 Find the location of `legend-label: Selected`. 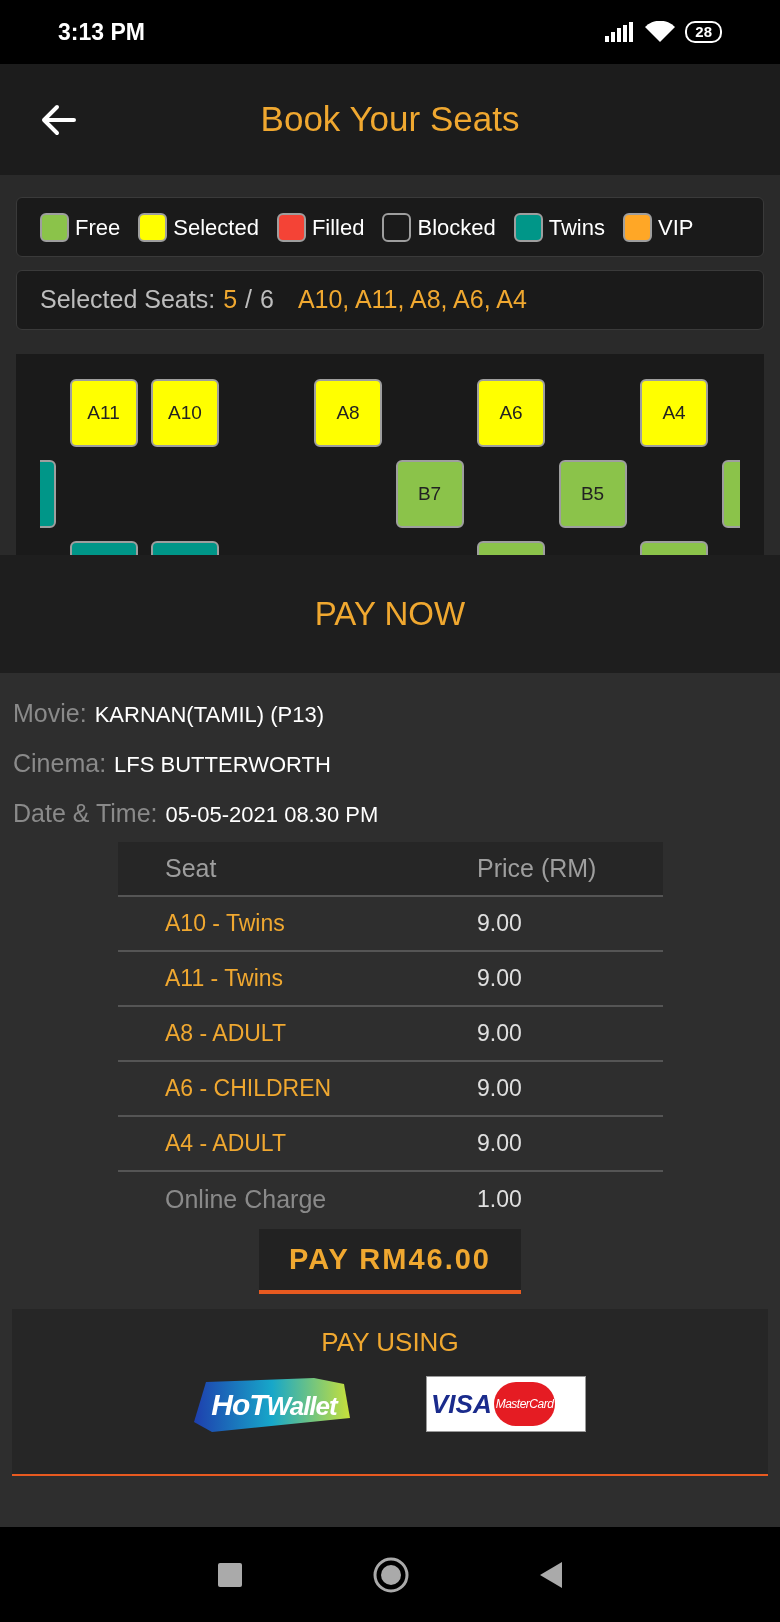

legend-label: Selected is located at coordinates (216, 227).